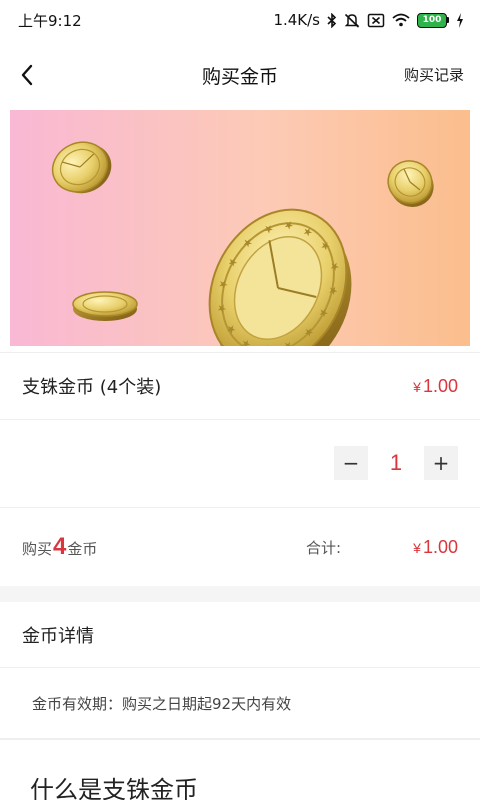 Image resolution: width=480 pixels, height=800 pixels. Describe the element at coordinates (240, 635) in the screenshot. I see `coin-details-header: 金币详情` at that location.